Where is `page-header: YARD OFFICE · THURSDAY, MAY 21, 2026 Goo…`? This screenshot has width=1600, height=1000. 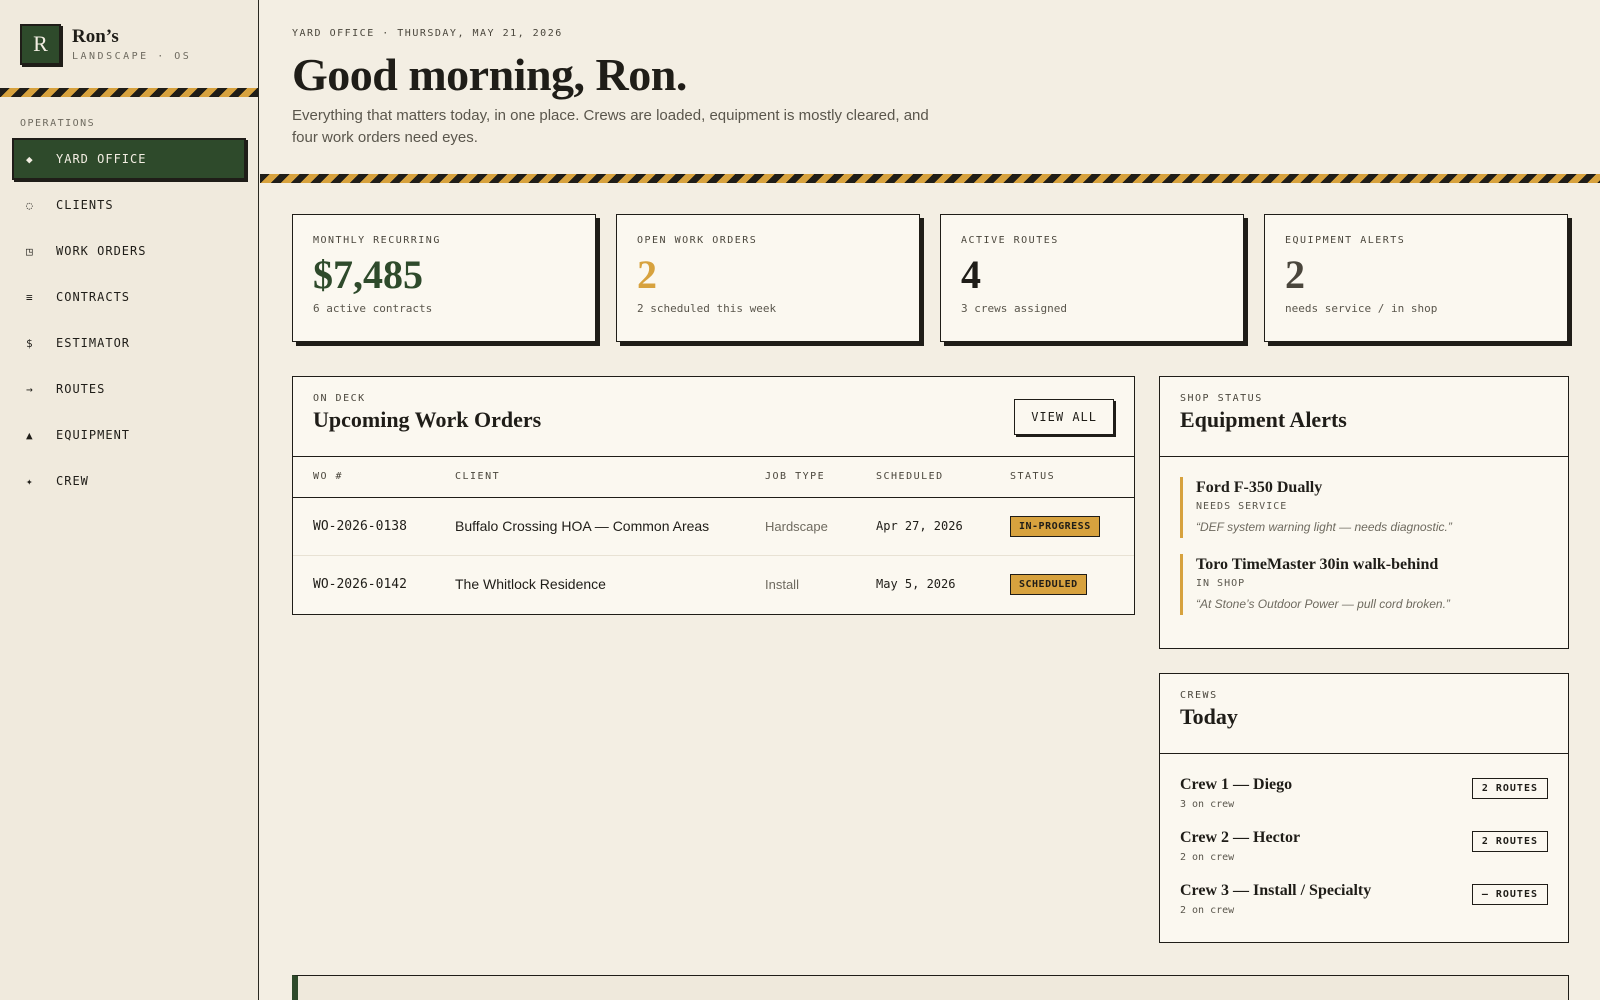
page-header: YARD OFFICE · THURSDAY, MAY 21, 2026 Goo… is located at coordinates (930, 87).